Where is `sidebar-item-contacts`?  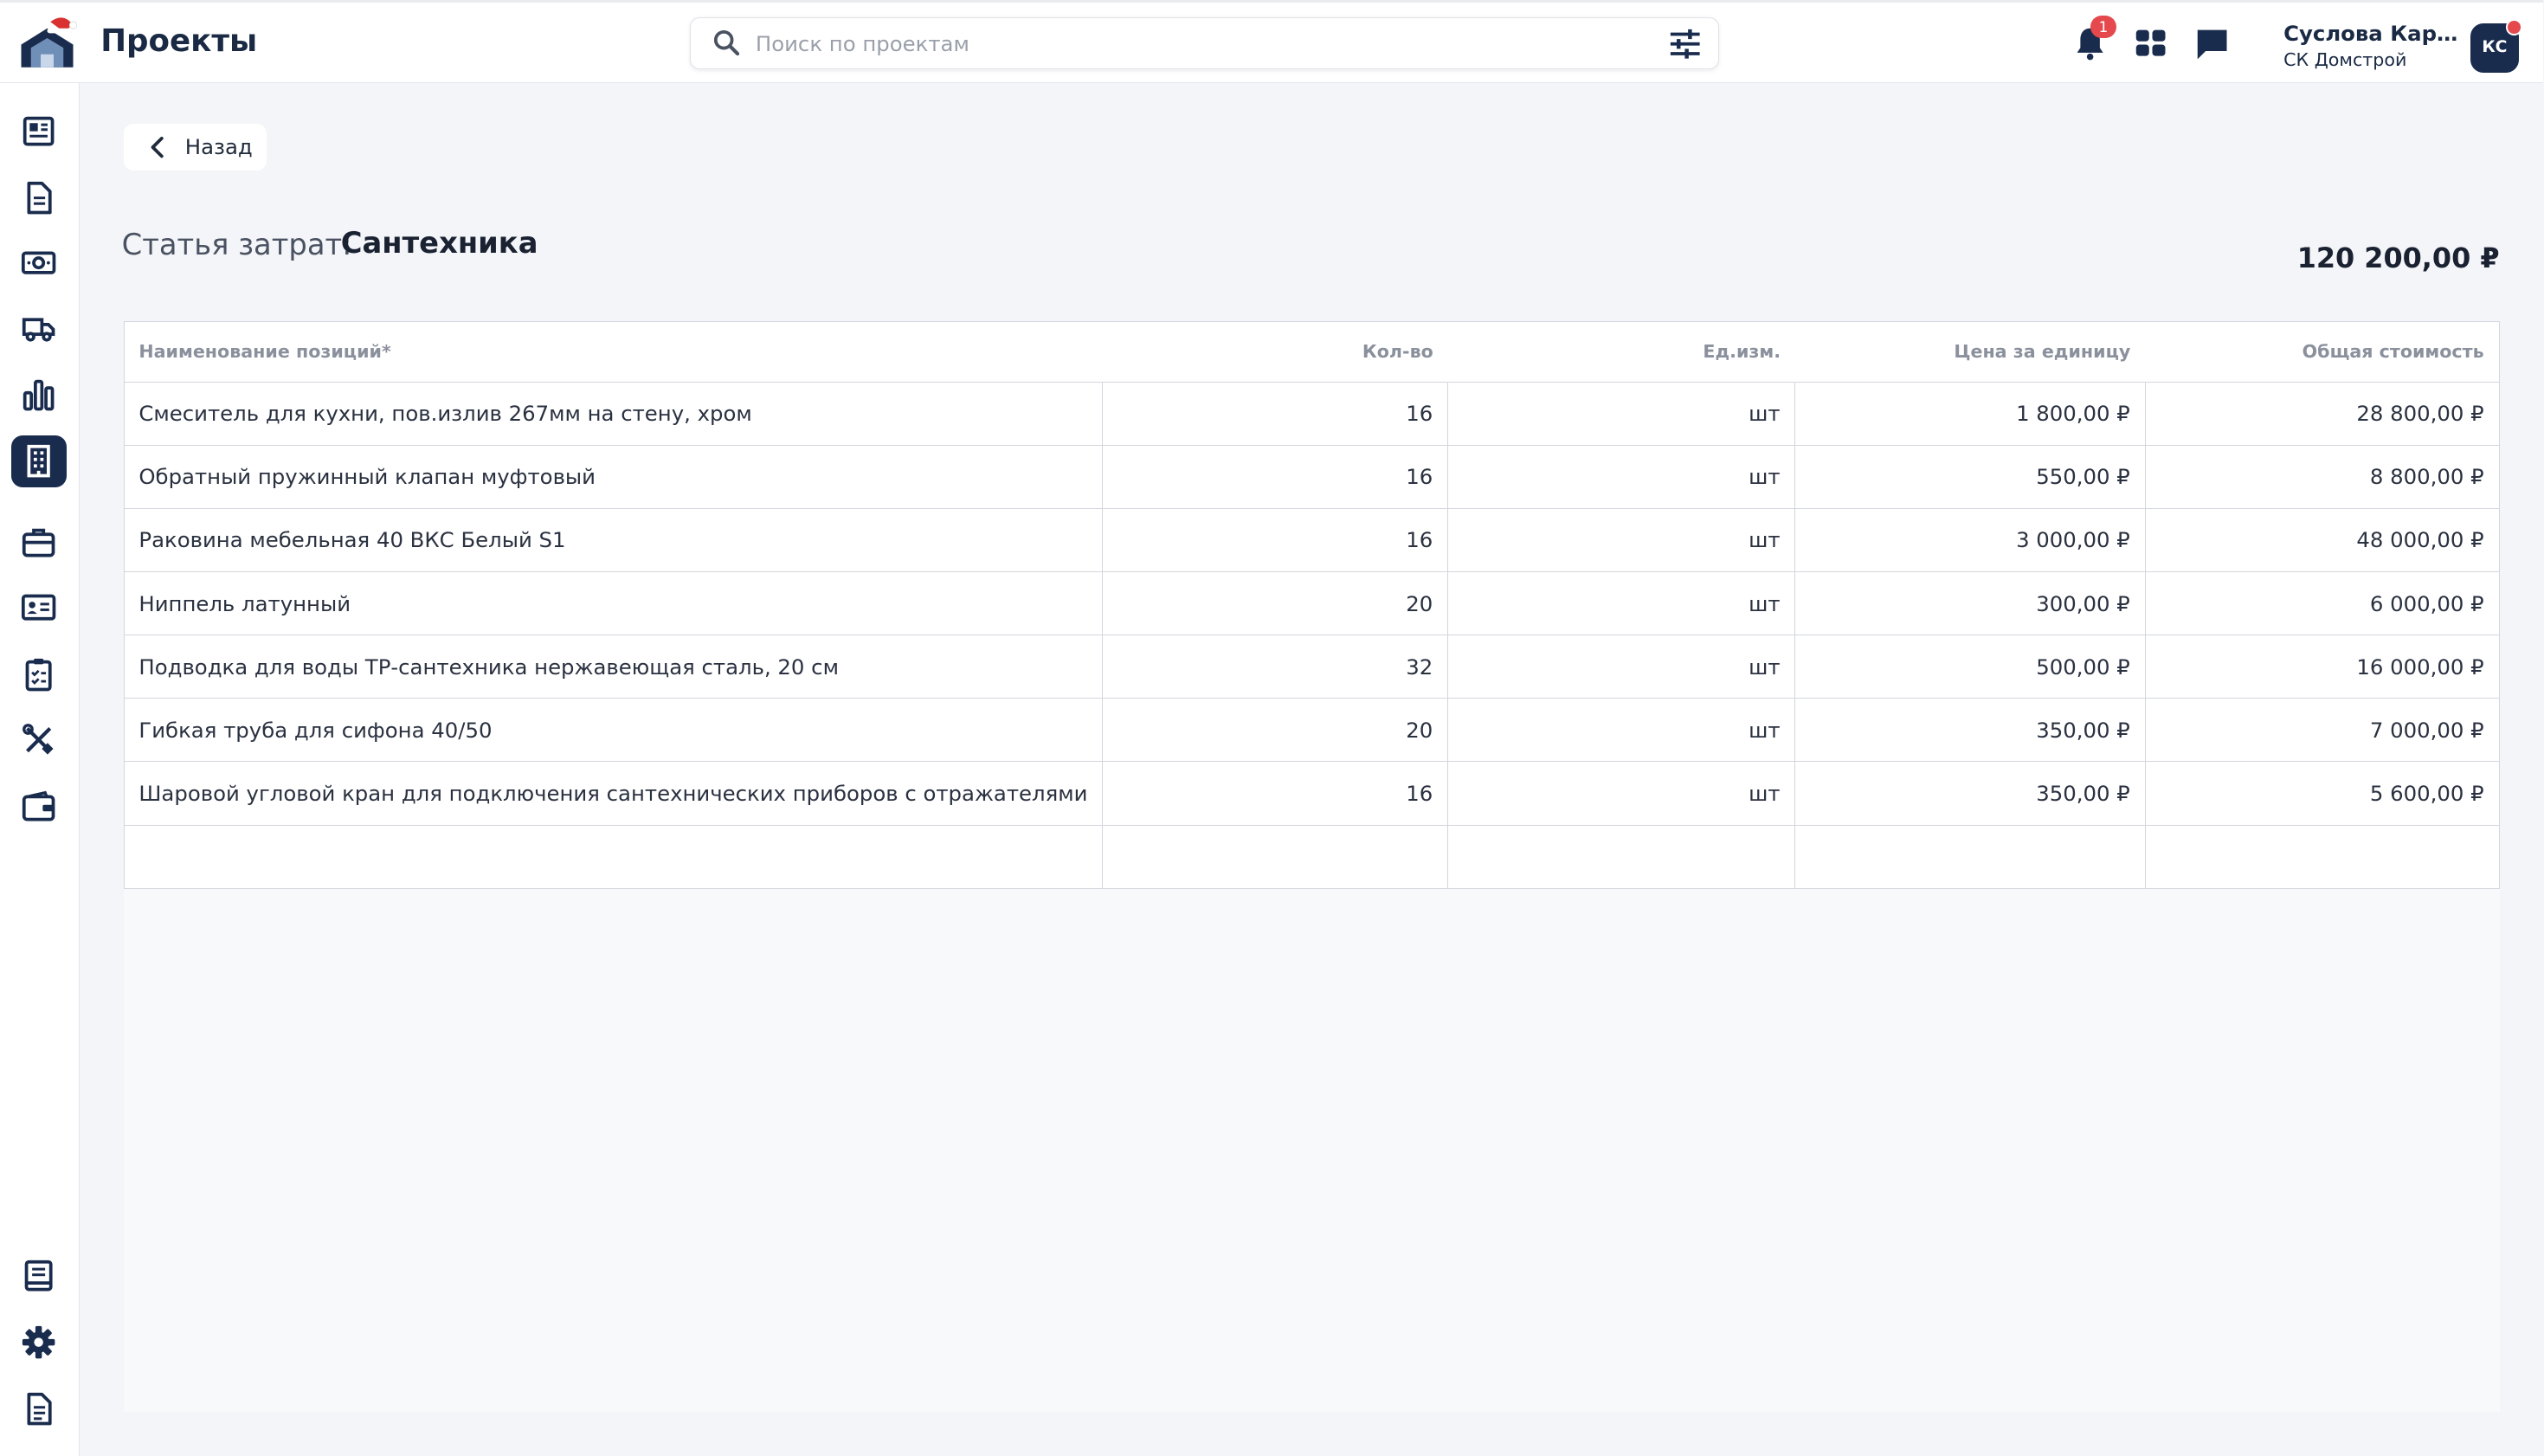 sidebar-item-contacts is located at coordinates (39, 607).